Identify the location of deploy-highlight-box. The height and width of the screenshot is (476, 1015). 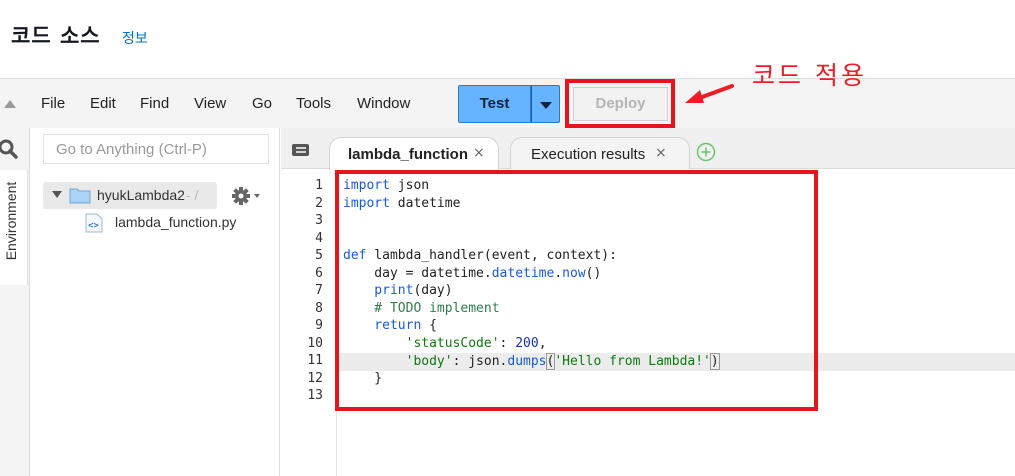
(620, 103).